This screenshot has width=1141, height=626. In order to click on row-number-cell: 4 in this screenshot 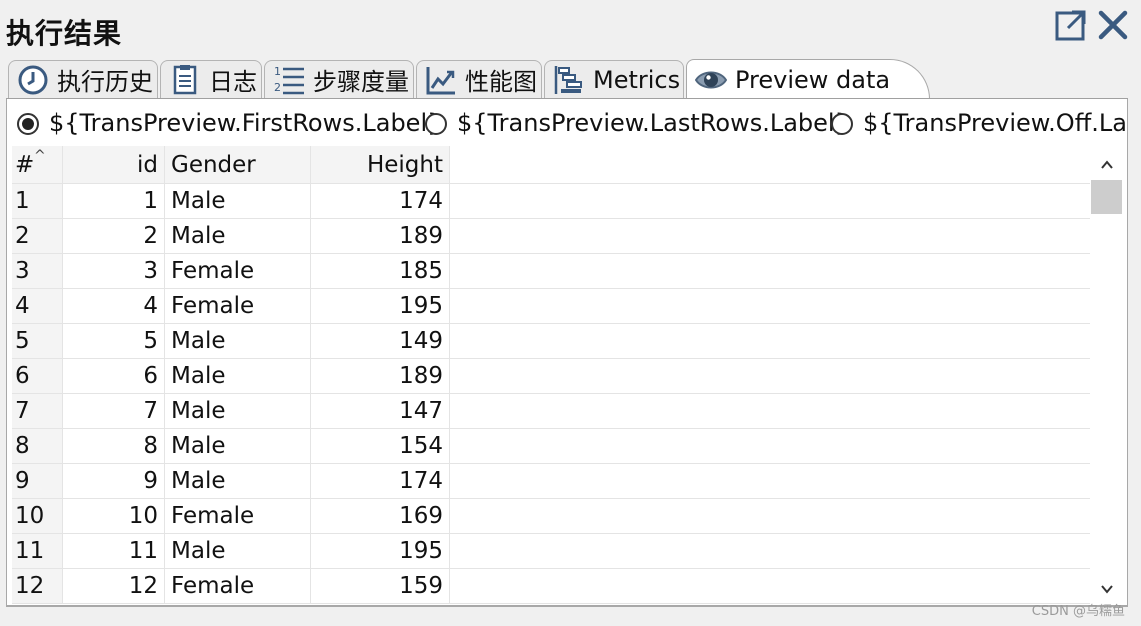, I will do `click(37, 306)`.